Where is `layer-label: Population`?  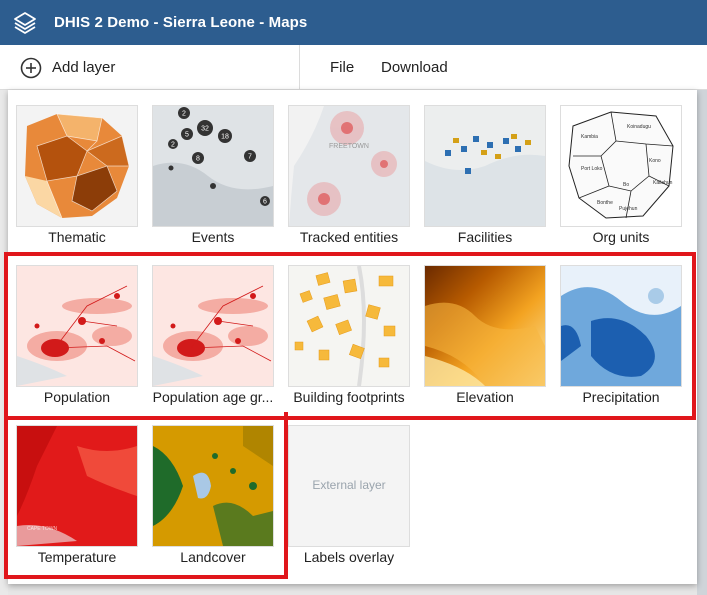
layer-label: Population is located at coordinates (77, 397).